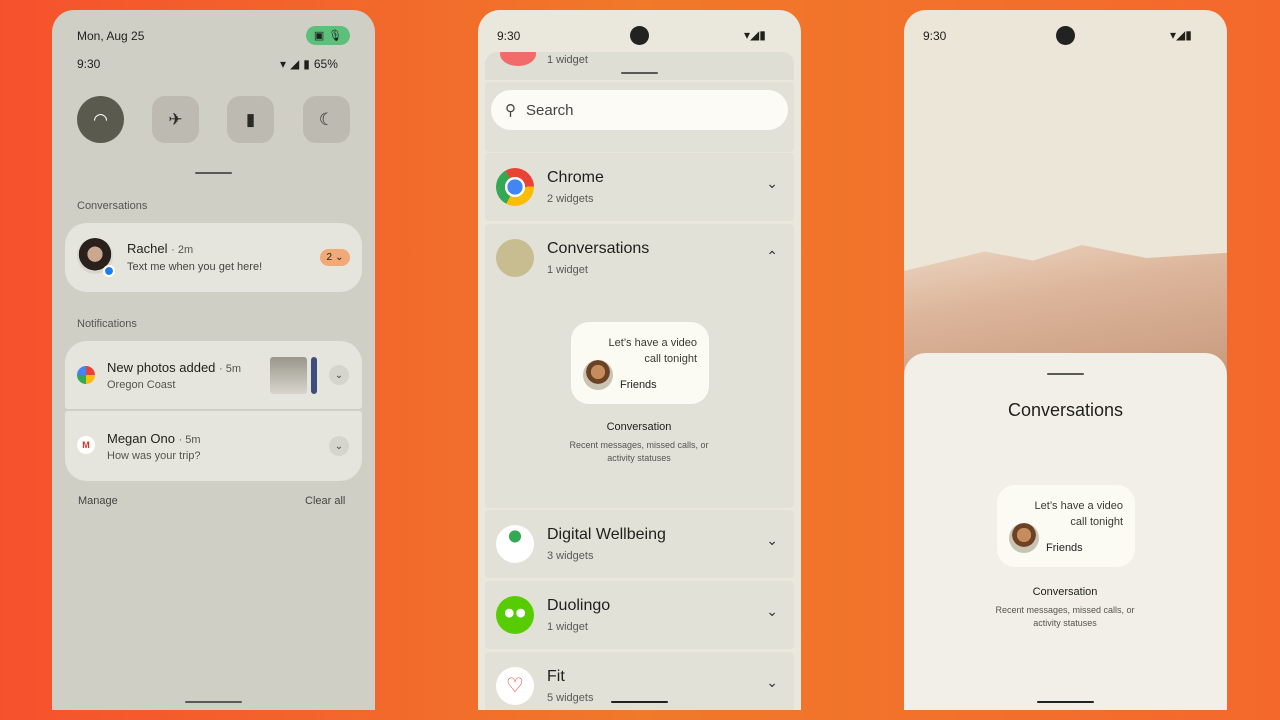  I want to click on app-name: Fit, so click(556, 676).